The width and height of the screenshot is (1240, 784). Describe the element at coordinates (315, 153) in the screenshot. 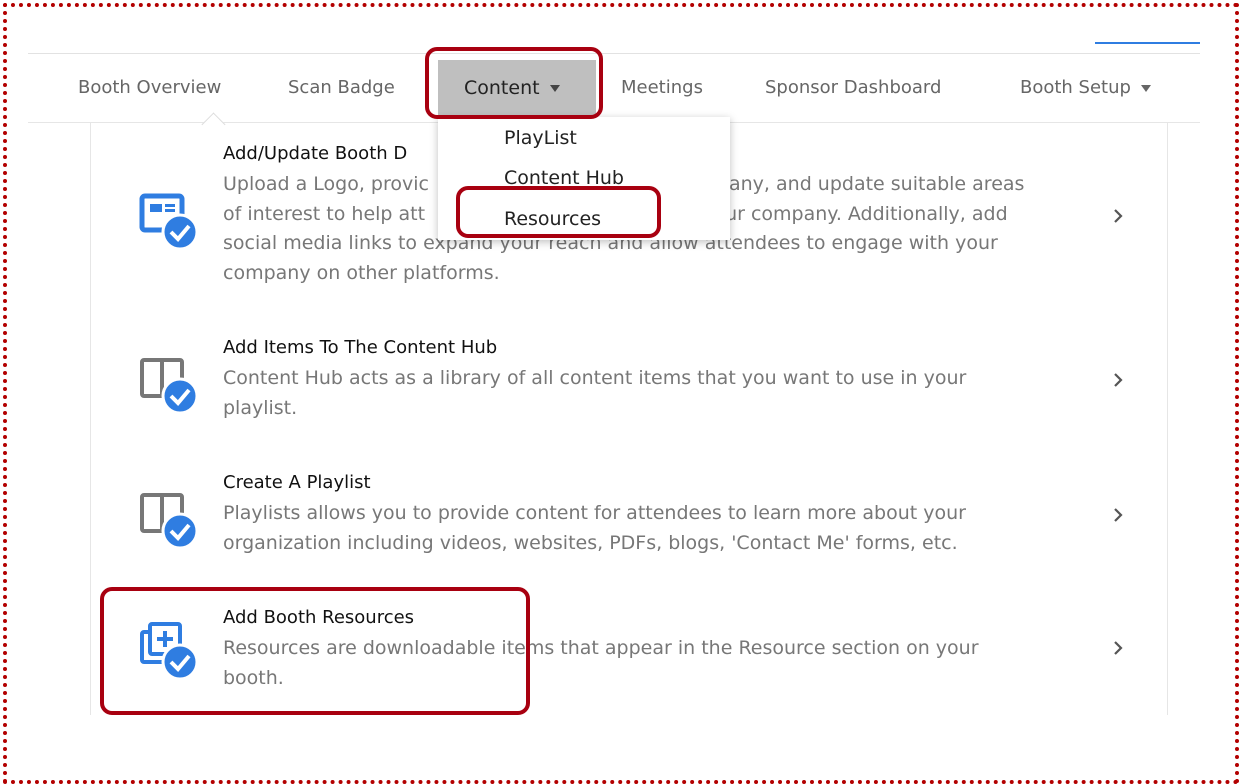

I see `card-title: Add/Update Booth D` at that location.